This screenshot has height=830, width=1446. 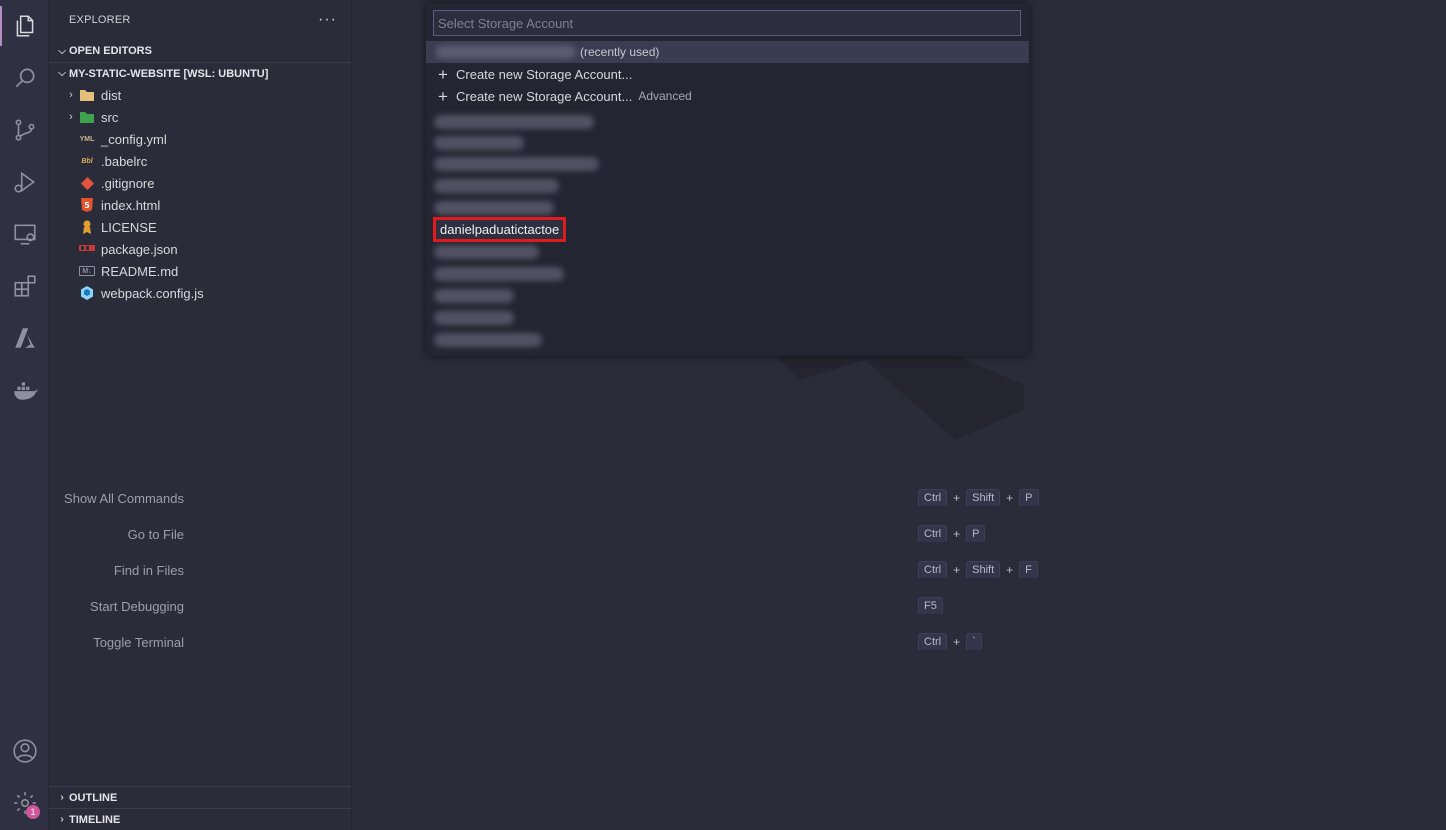 I want to click on key: Shift, so click(x=983, y=498).